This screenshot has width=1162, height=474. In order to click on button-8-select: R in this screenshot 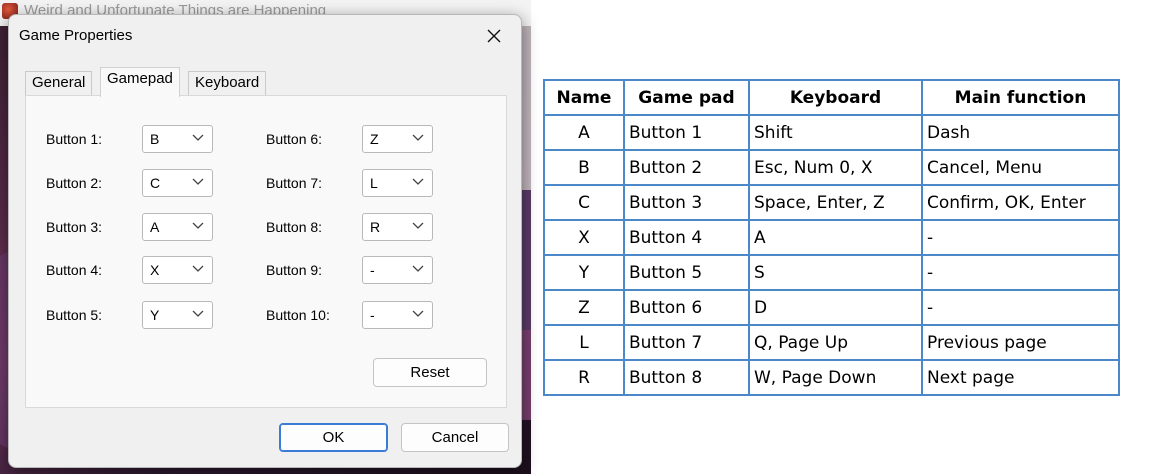, I will do `click(397, 227)`.